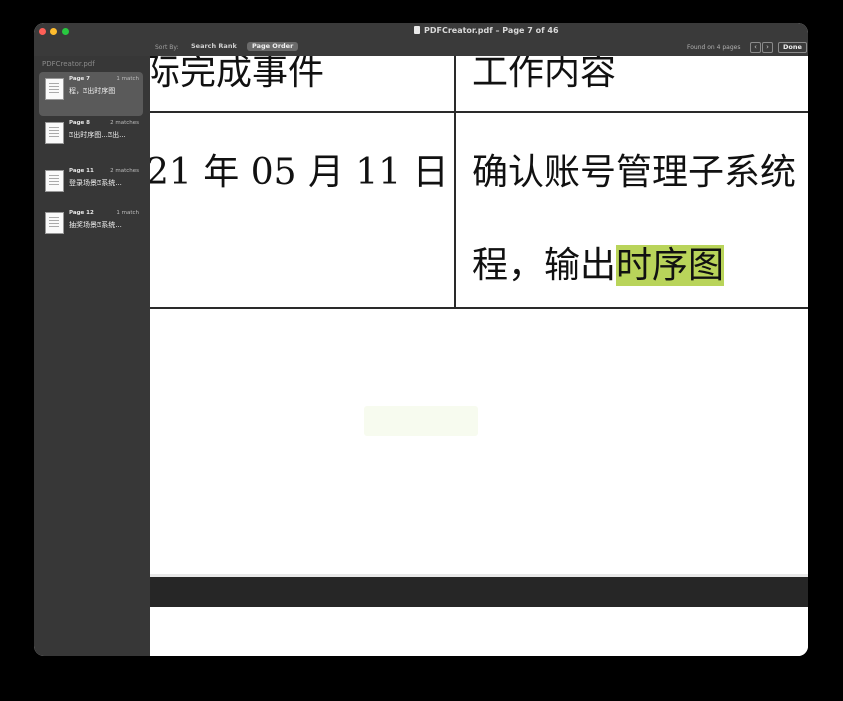 Image resolution: width=843 pixels, height=701 pixels. I want to click on done-button: Done, so click(792, 47).